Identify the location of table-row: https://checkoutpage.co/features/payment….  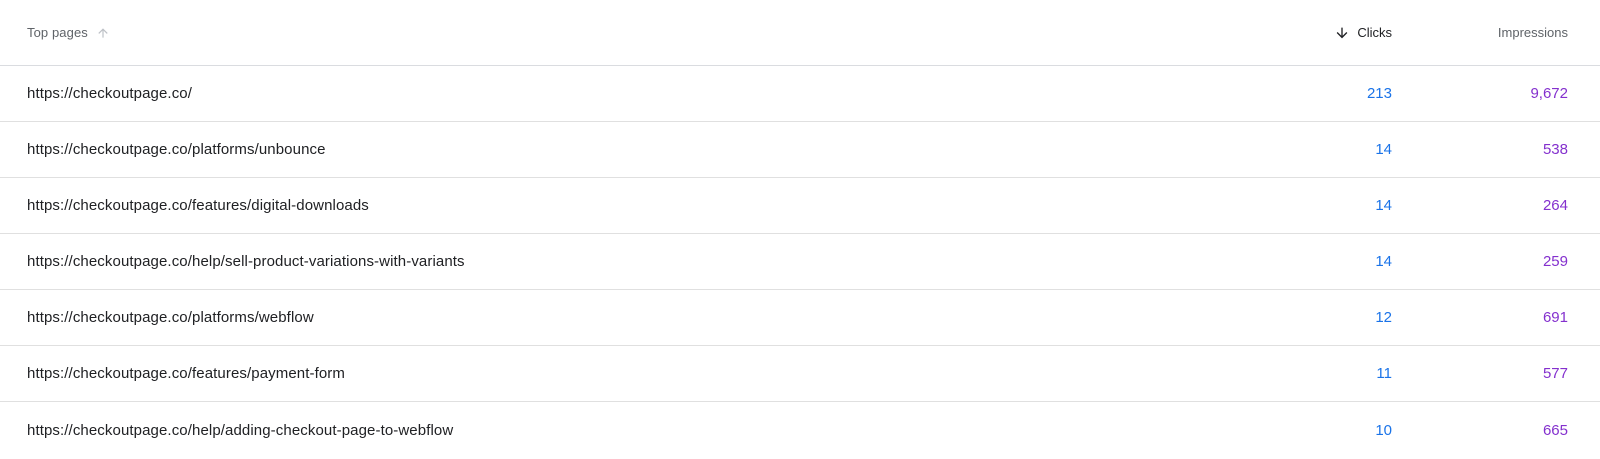
(800, 374).